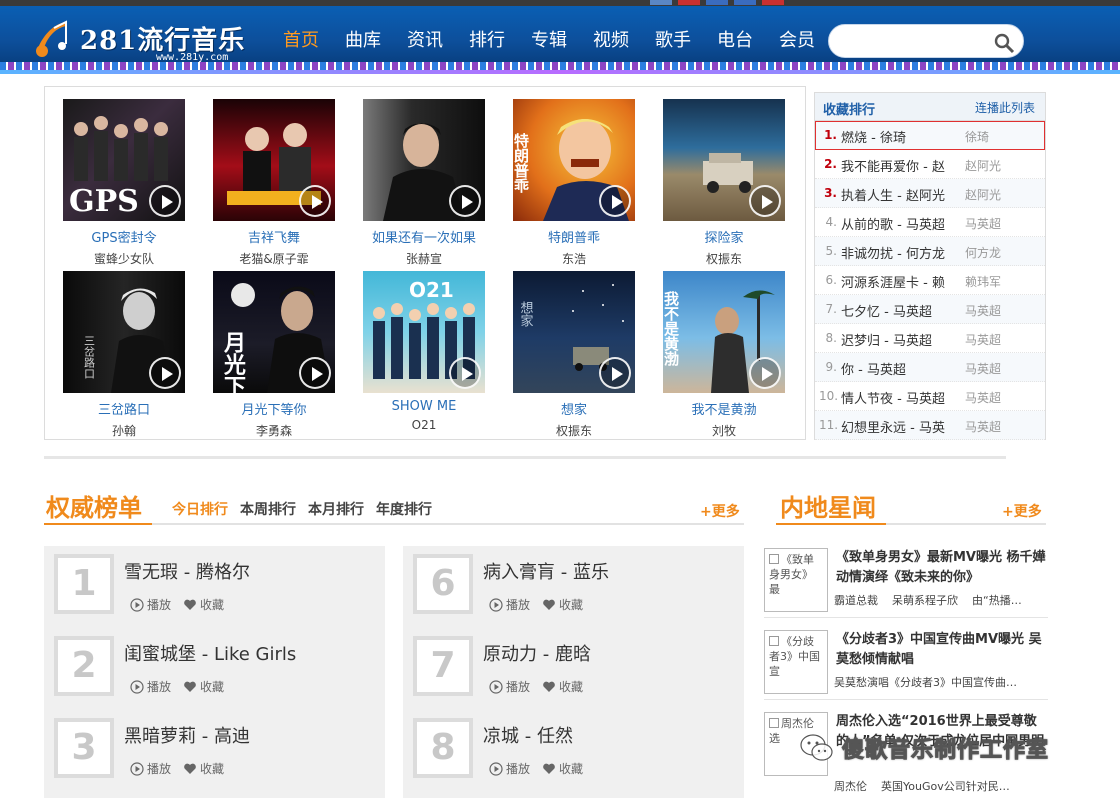  I want to click on nav-radio: 电台, so click(735, 39).